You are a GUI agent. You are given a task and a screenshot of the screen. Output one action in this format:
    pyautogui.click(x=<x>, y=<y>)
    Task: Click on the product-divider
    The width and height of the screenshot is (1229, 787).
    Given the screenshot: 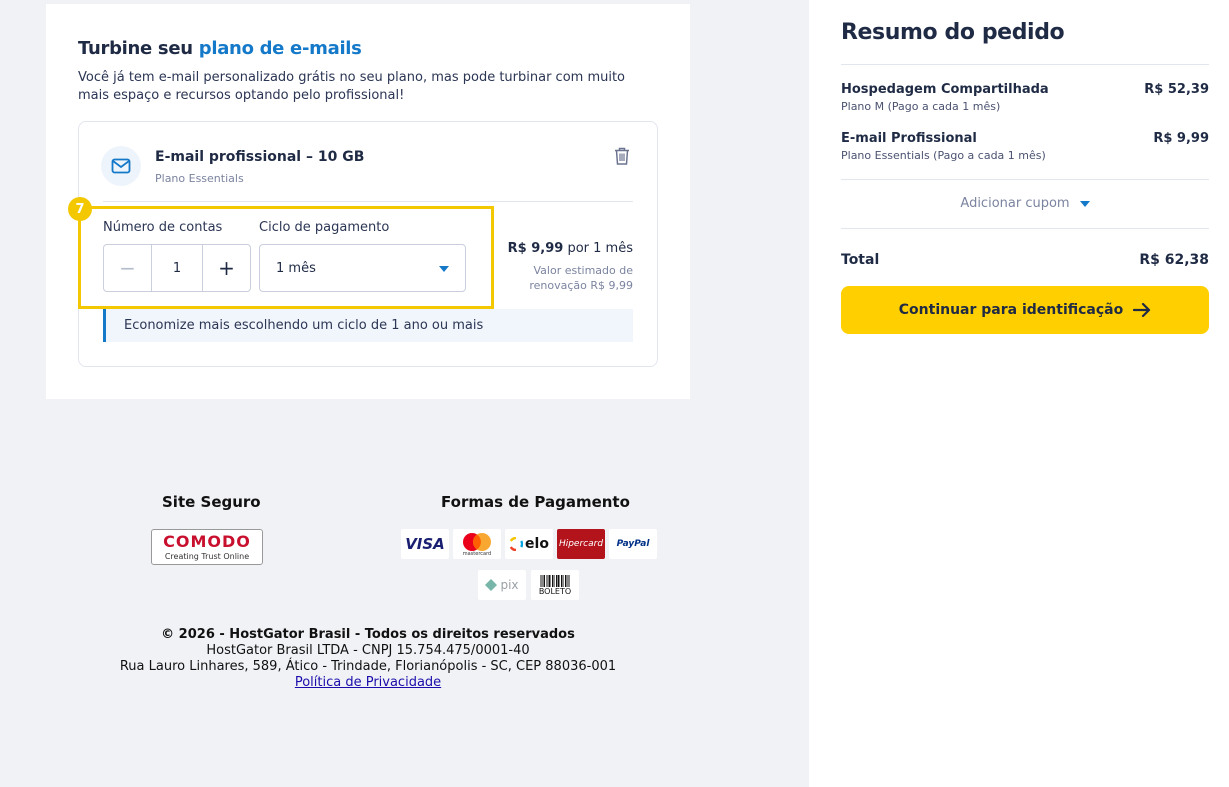 What is the action you would take?
    pyautogui.click(x=368, y=201)
    